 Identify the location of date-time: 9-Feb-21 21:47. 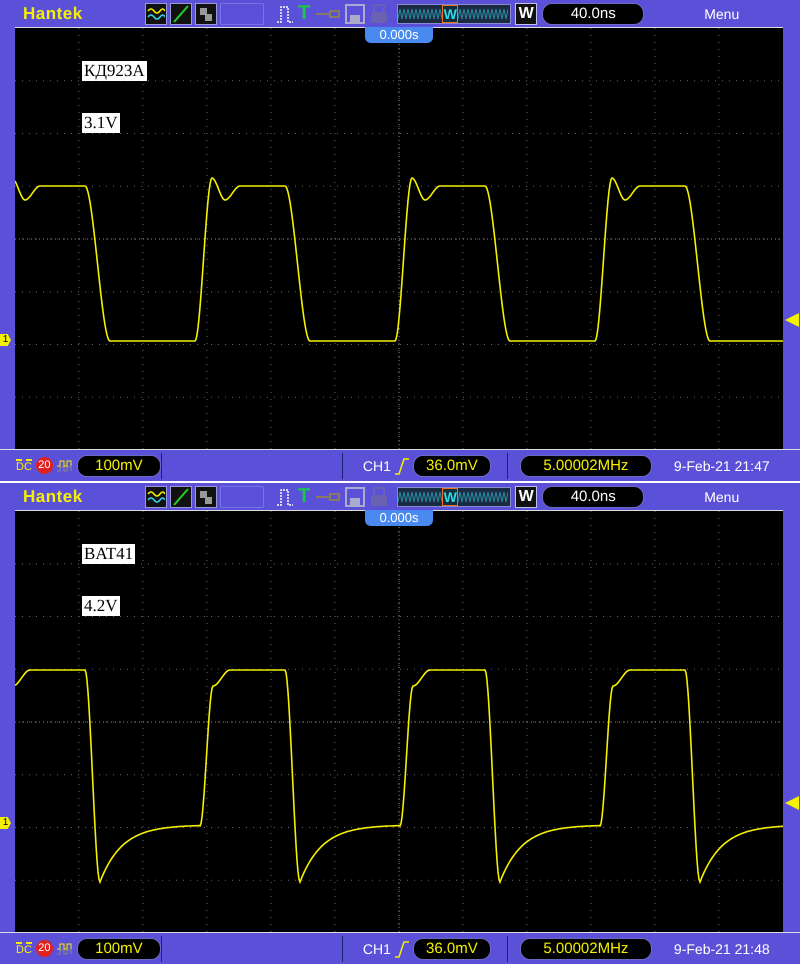
(722, 466).